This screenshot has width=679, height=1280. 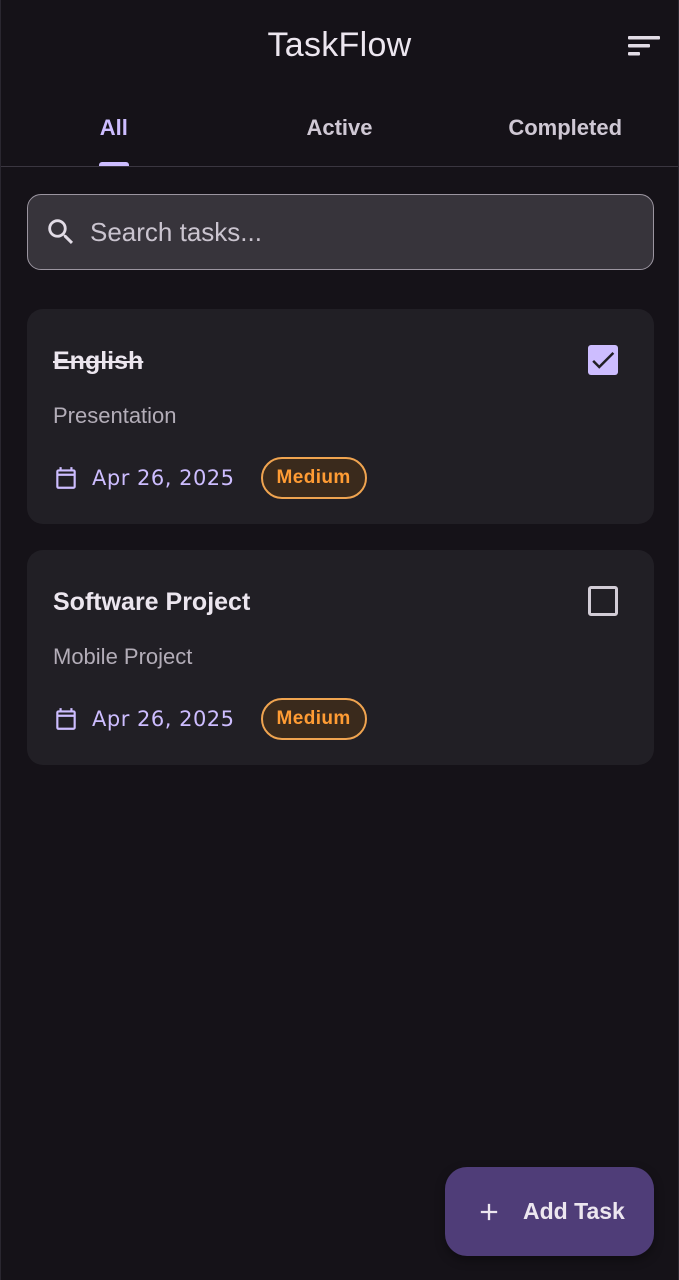 I want to click on task-checkbox-checked, so click(x=603, y=360).